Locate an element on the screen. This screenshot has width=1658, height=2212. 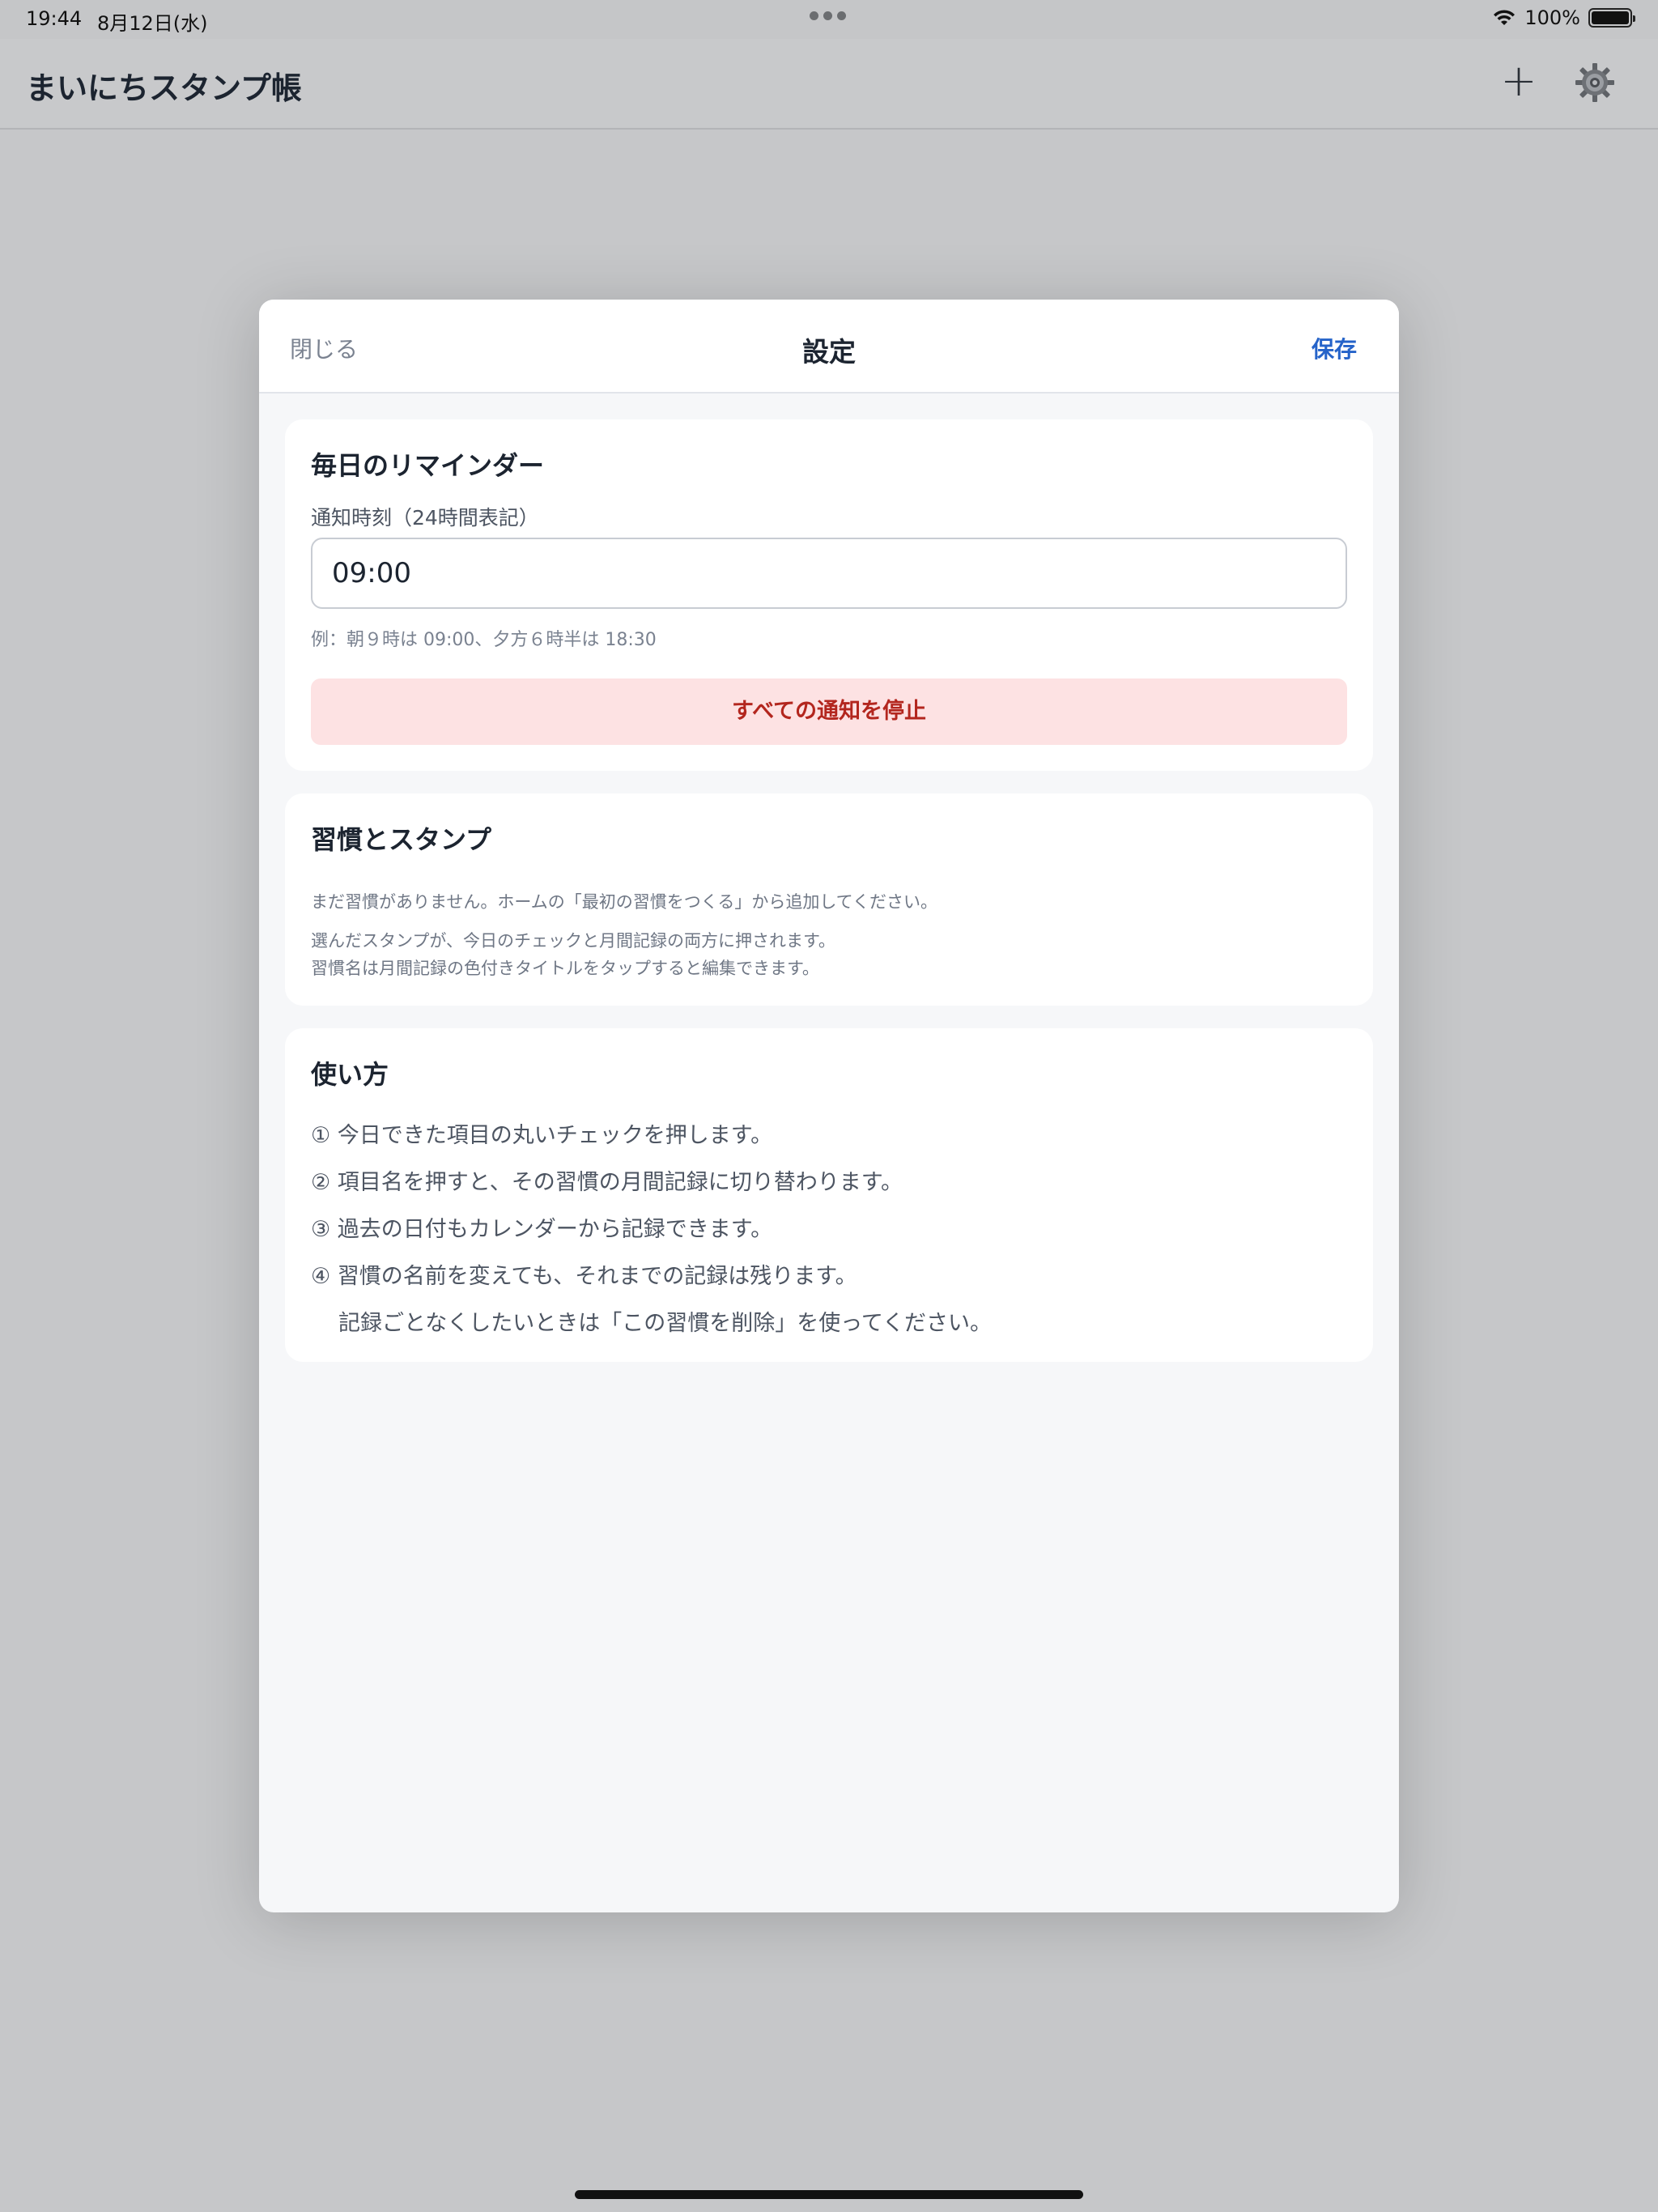
notification-time-label: 通知時刻（24時間表記） is located at coordinates (425, 518).